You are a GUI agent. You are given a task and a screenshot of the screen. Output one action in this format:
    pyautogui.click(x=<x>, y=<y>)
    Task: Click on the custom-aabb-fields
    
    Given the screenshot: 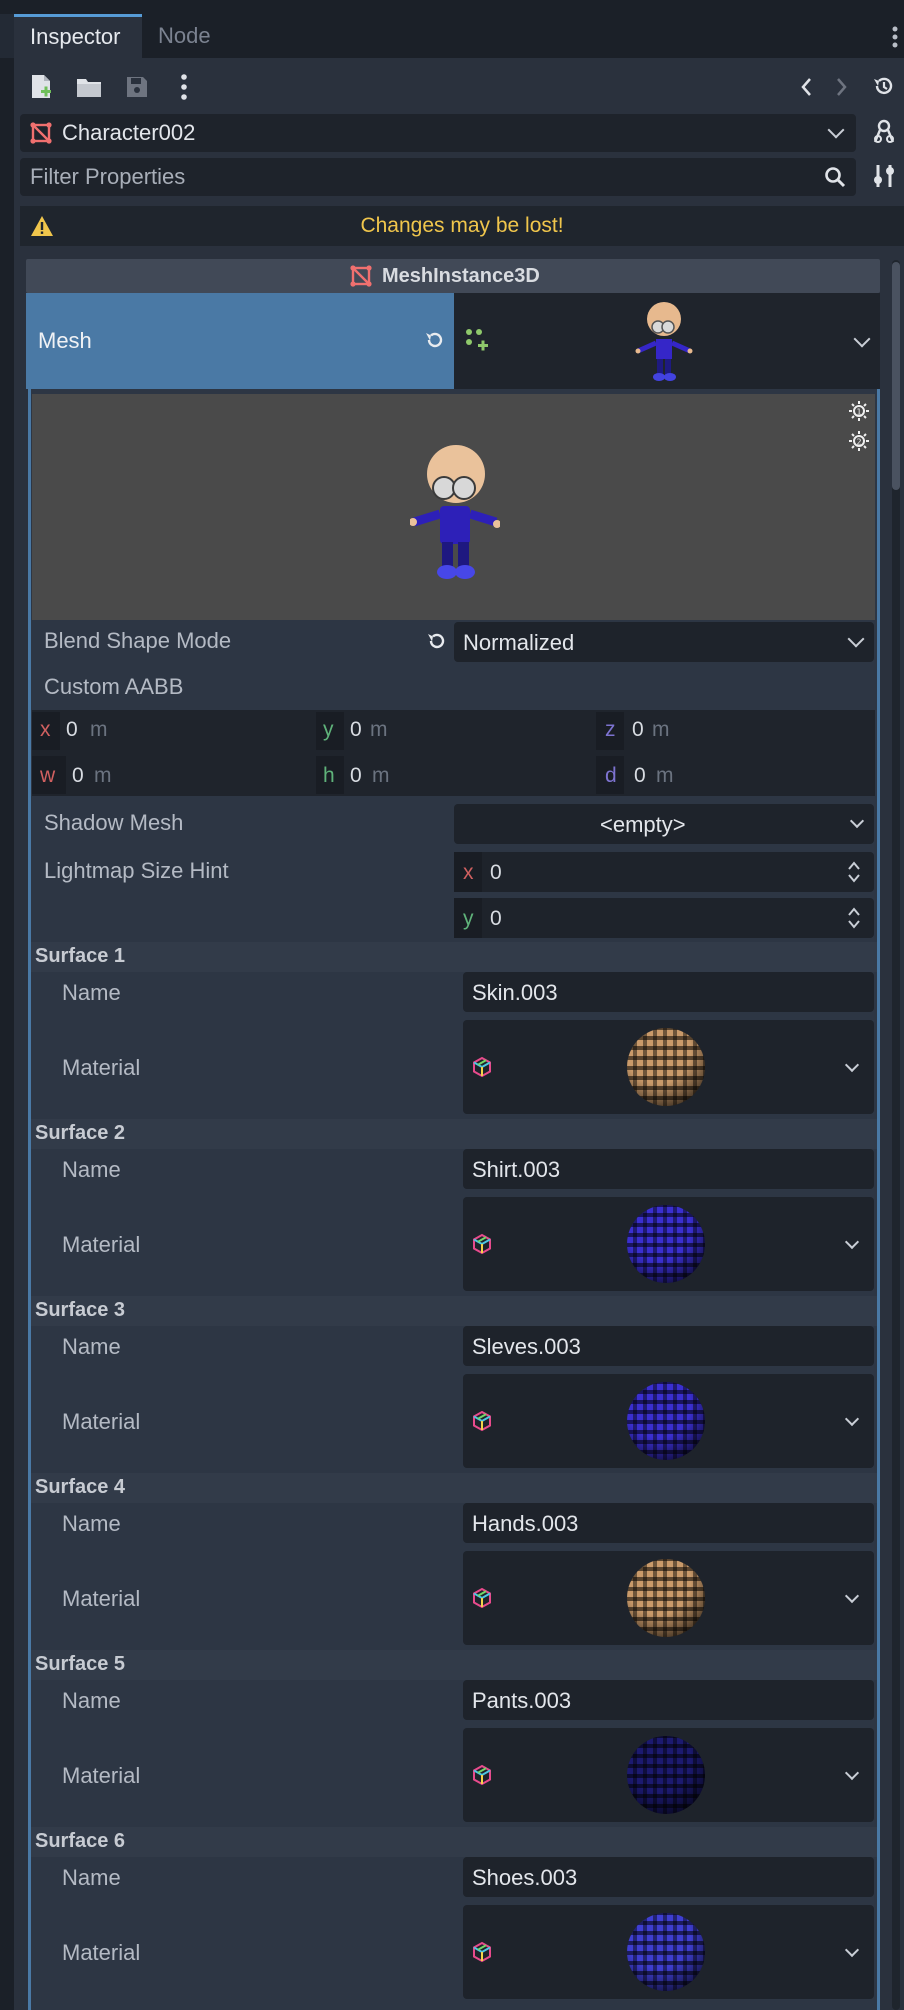 What is the action you would take?
    pyautogui.click(x=453, y=753)
    